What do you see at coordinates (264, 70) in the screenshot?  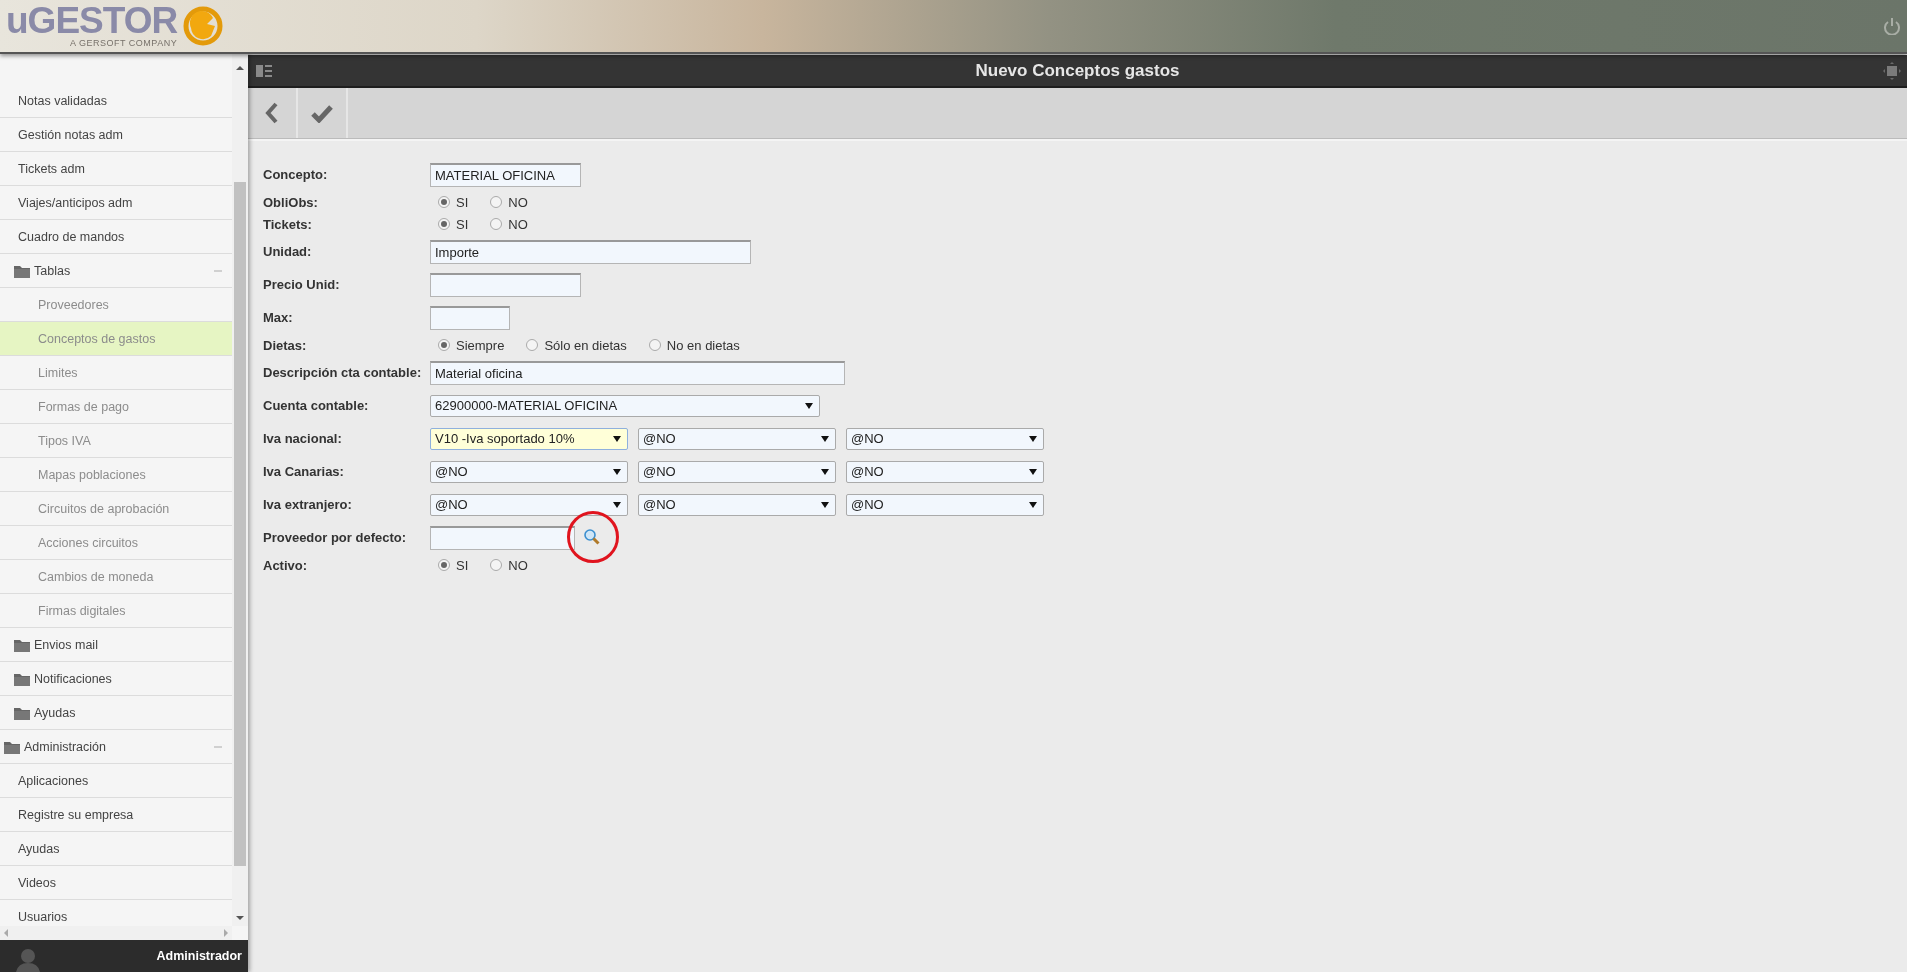 I see `sidebar-toggle-icon` at bounding box center [264, 70].